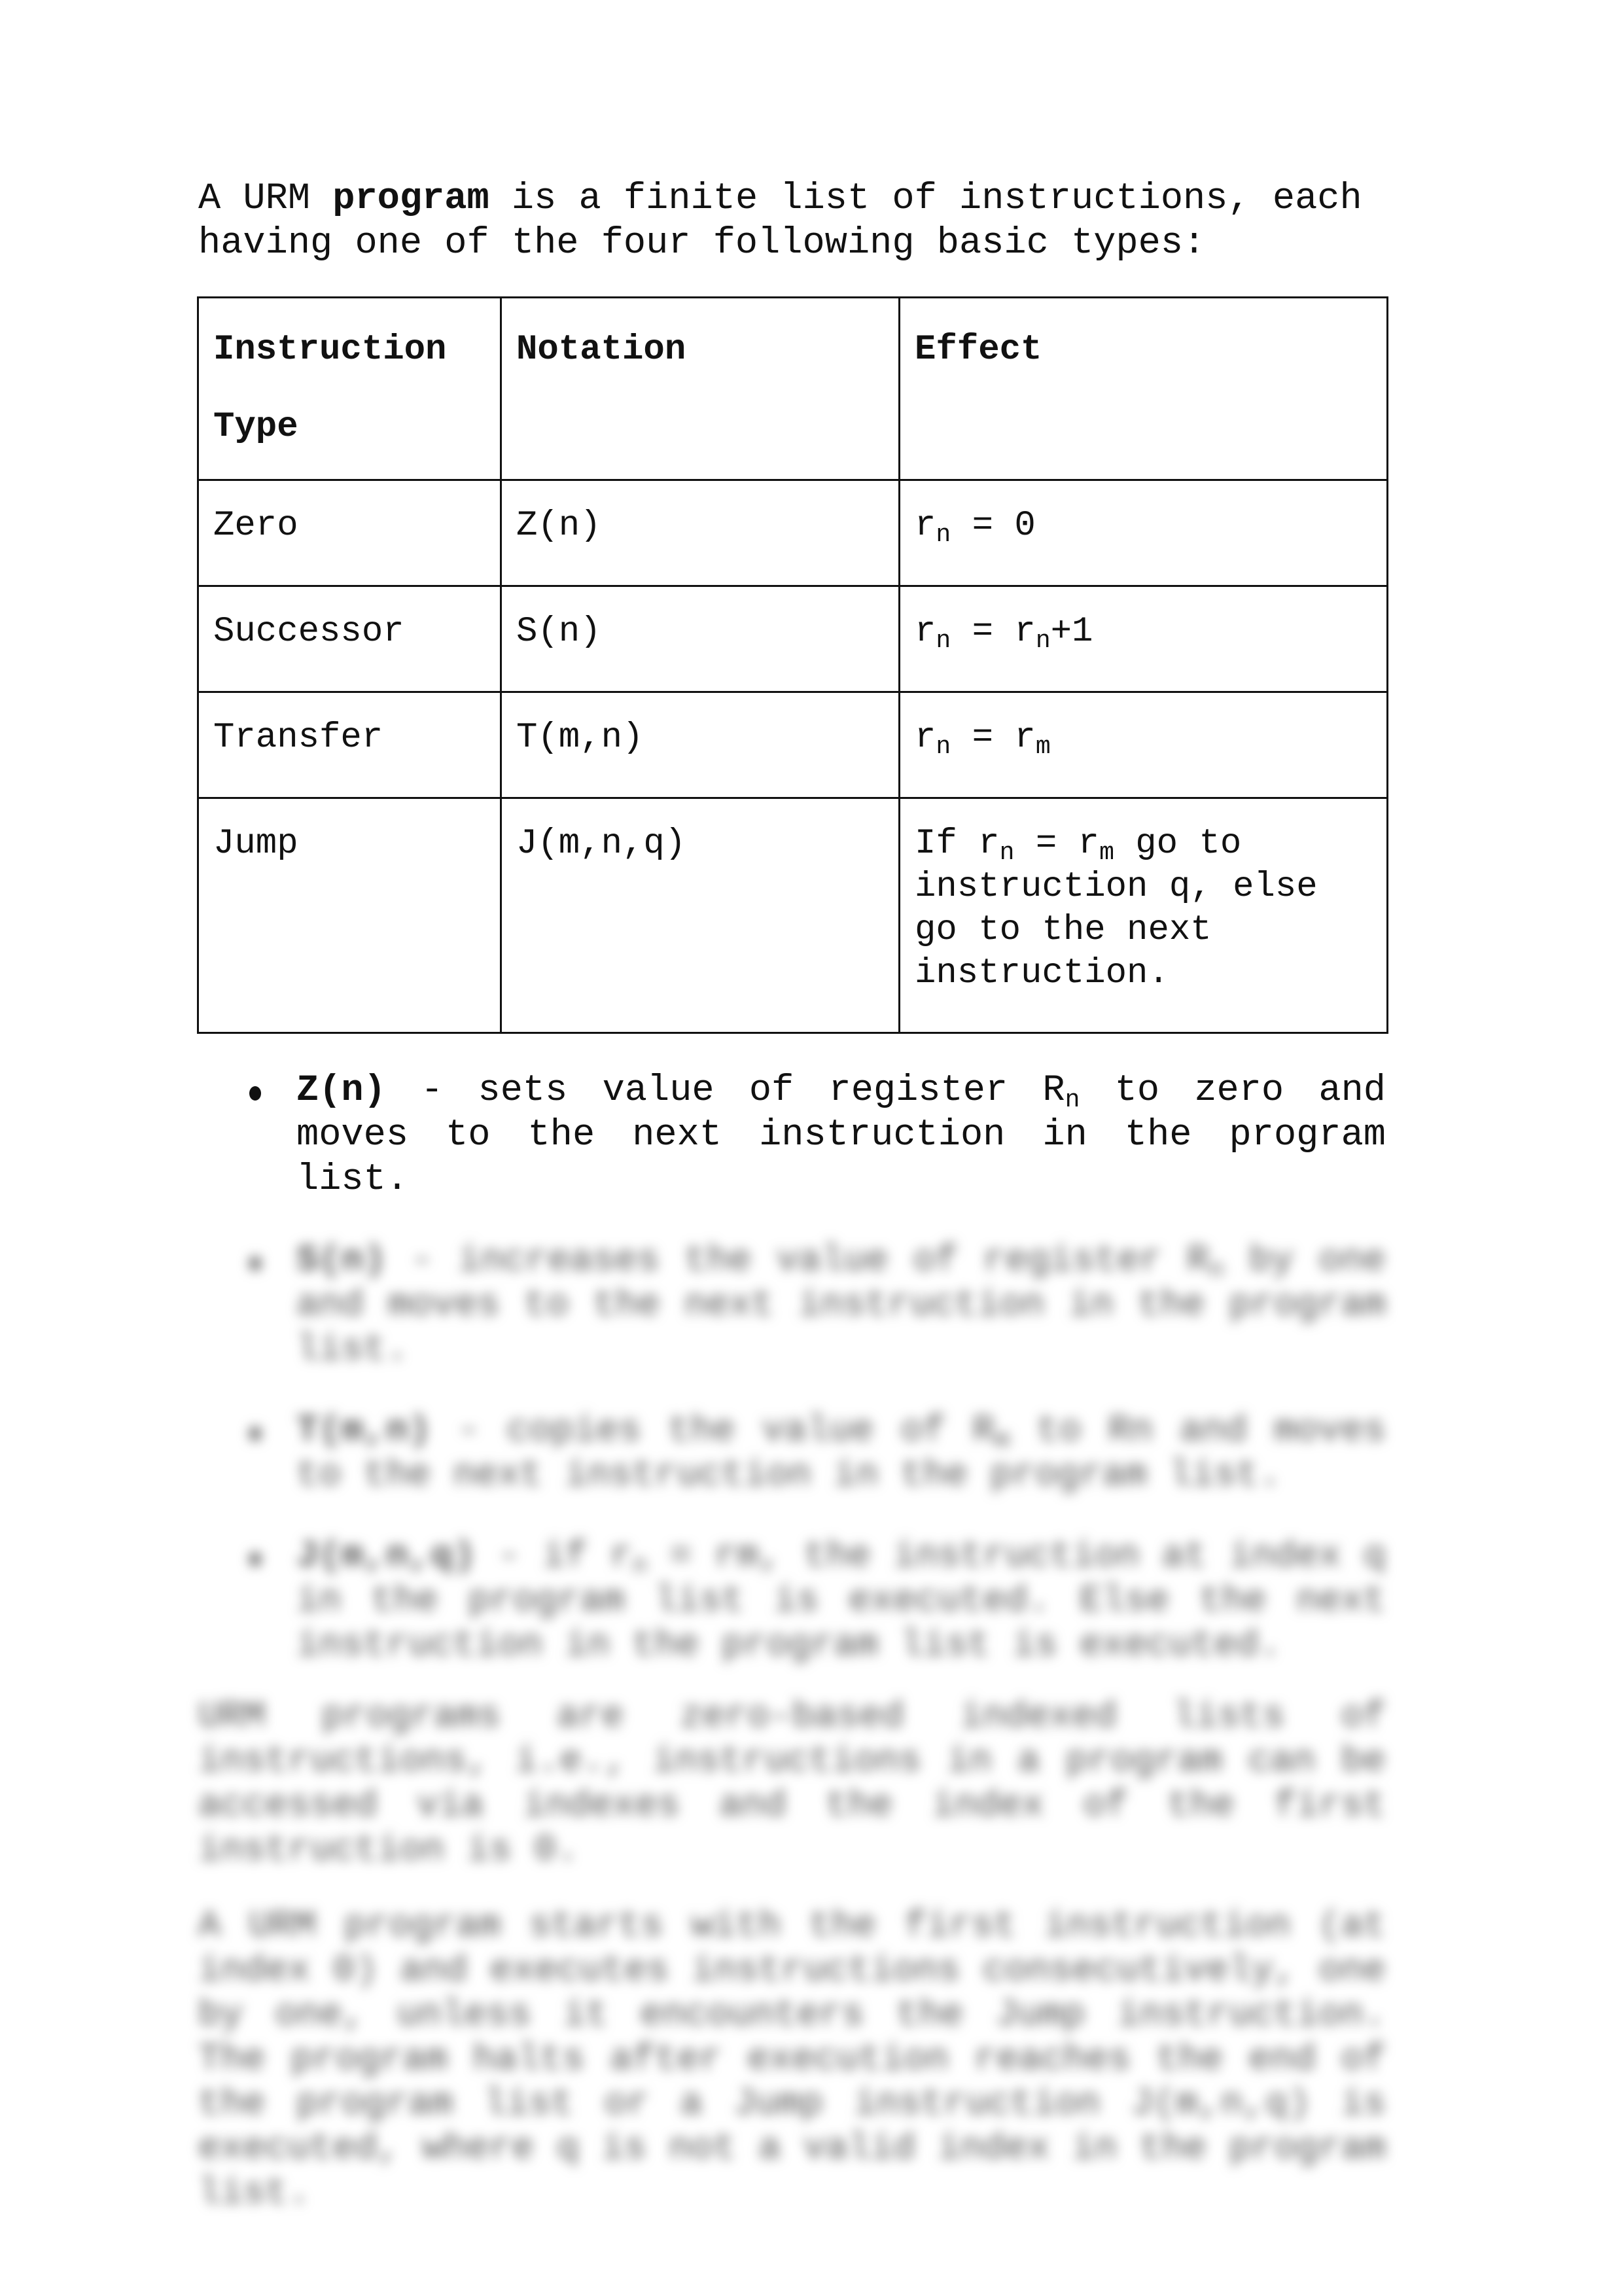 The height and width of the screenshot is (2296, 1622). What do you see at coordinates (265, 199) in the screenshot?
I see `intro-text-before: A URM` at bounding box center [265, 199].